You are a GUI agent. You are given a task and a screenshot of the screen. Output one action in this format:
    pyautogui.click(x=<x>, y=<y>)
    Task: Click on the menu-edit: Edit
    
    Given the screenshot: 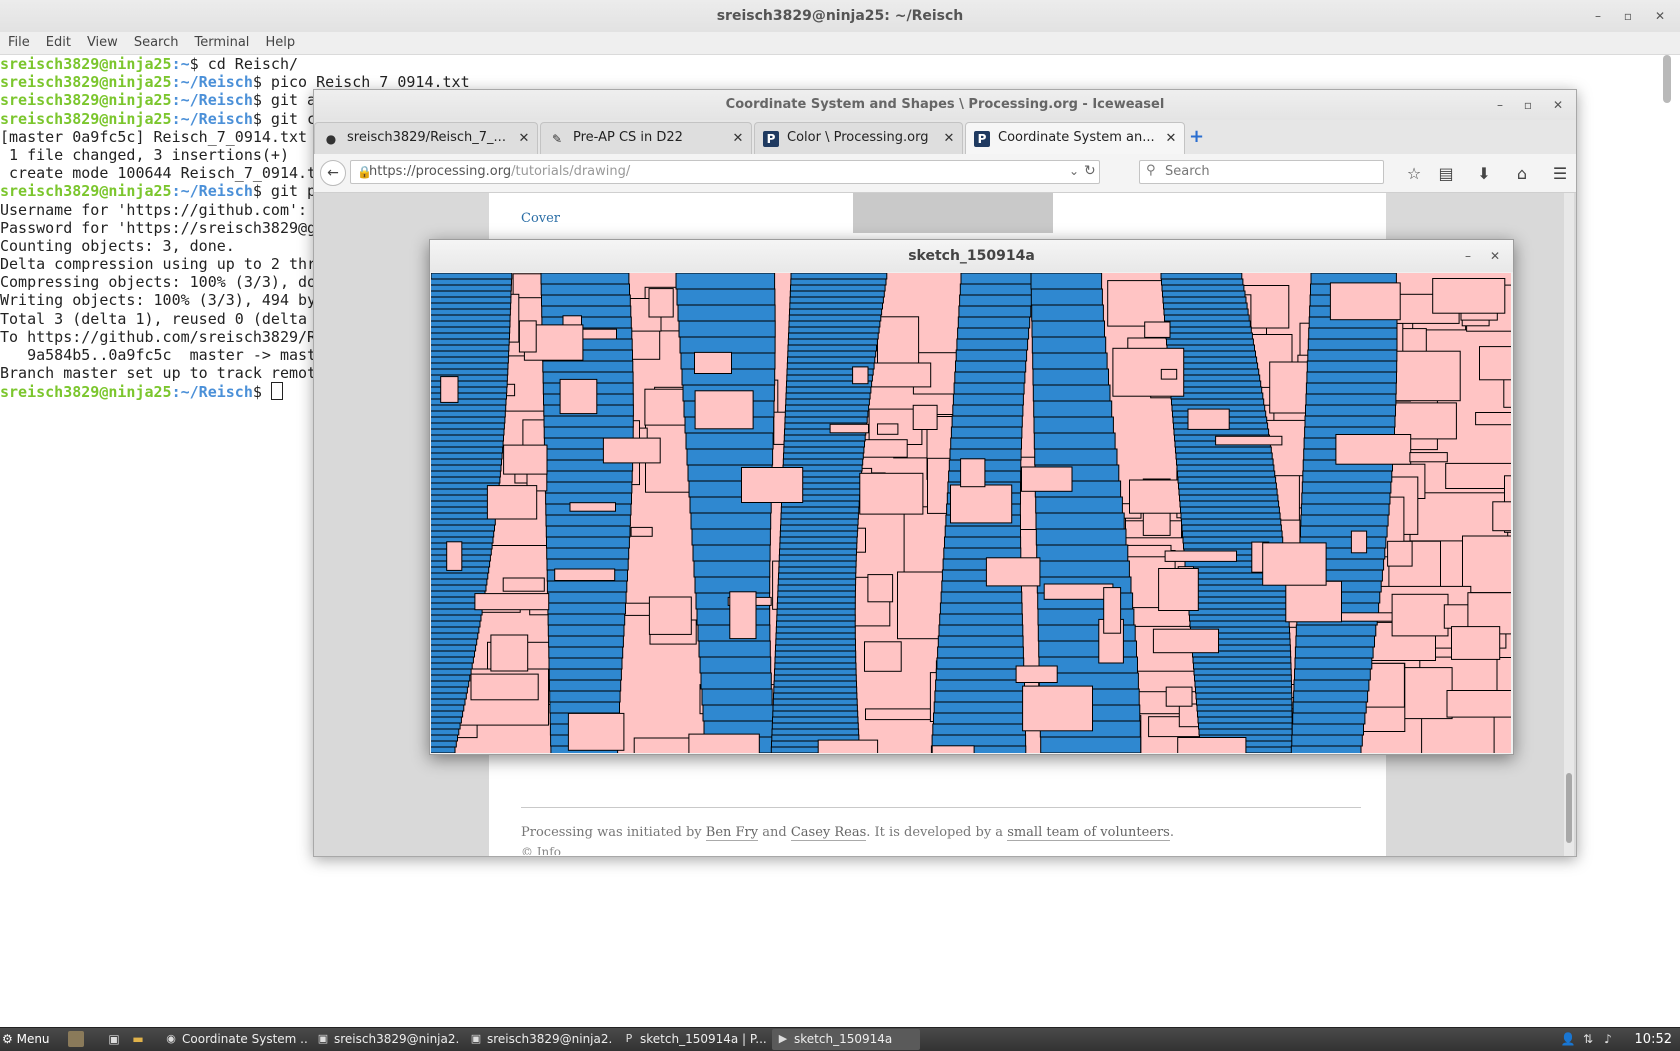 What is the action you would take?
    pyautogui.click(x=58, y=43)
    